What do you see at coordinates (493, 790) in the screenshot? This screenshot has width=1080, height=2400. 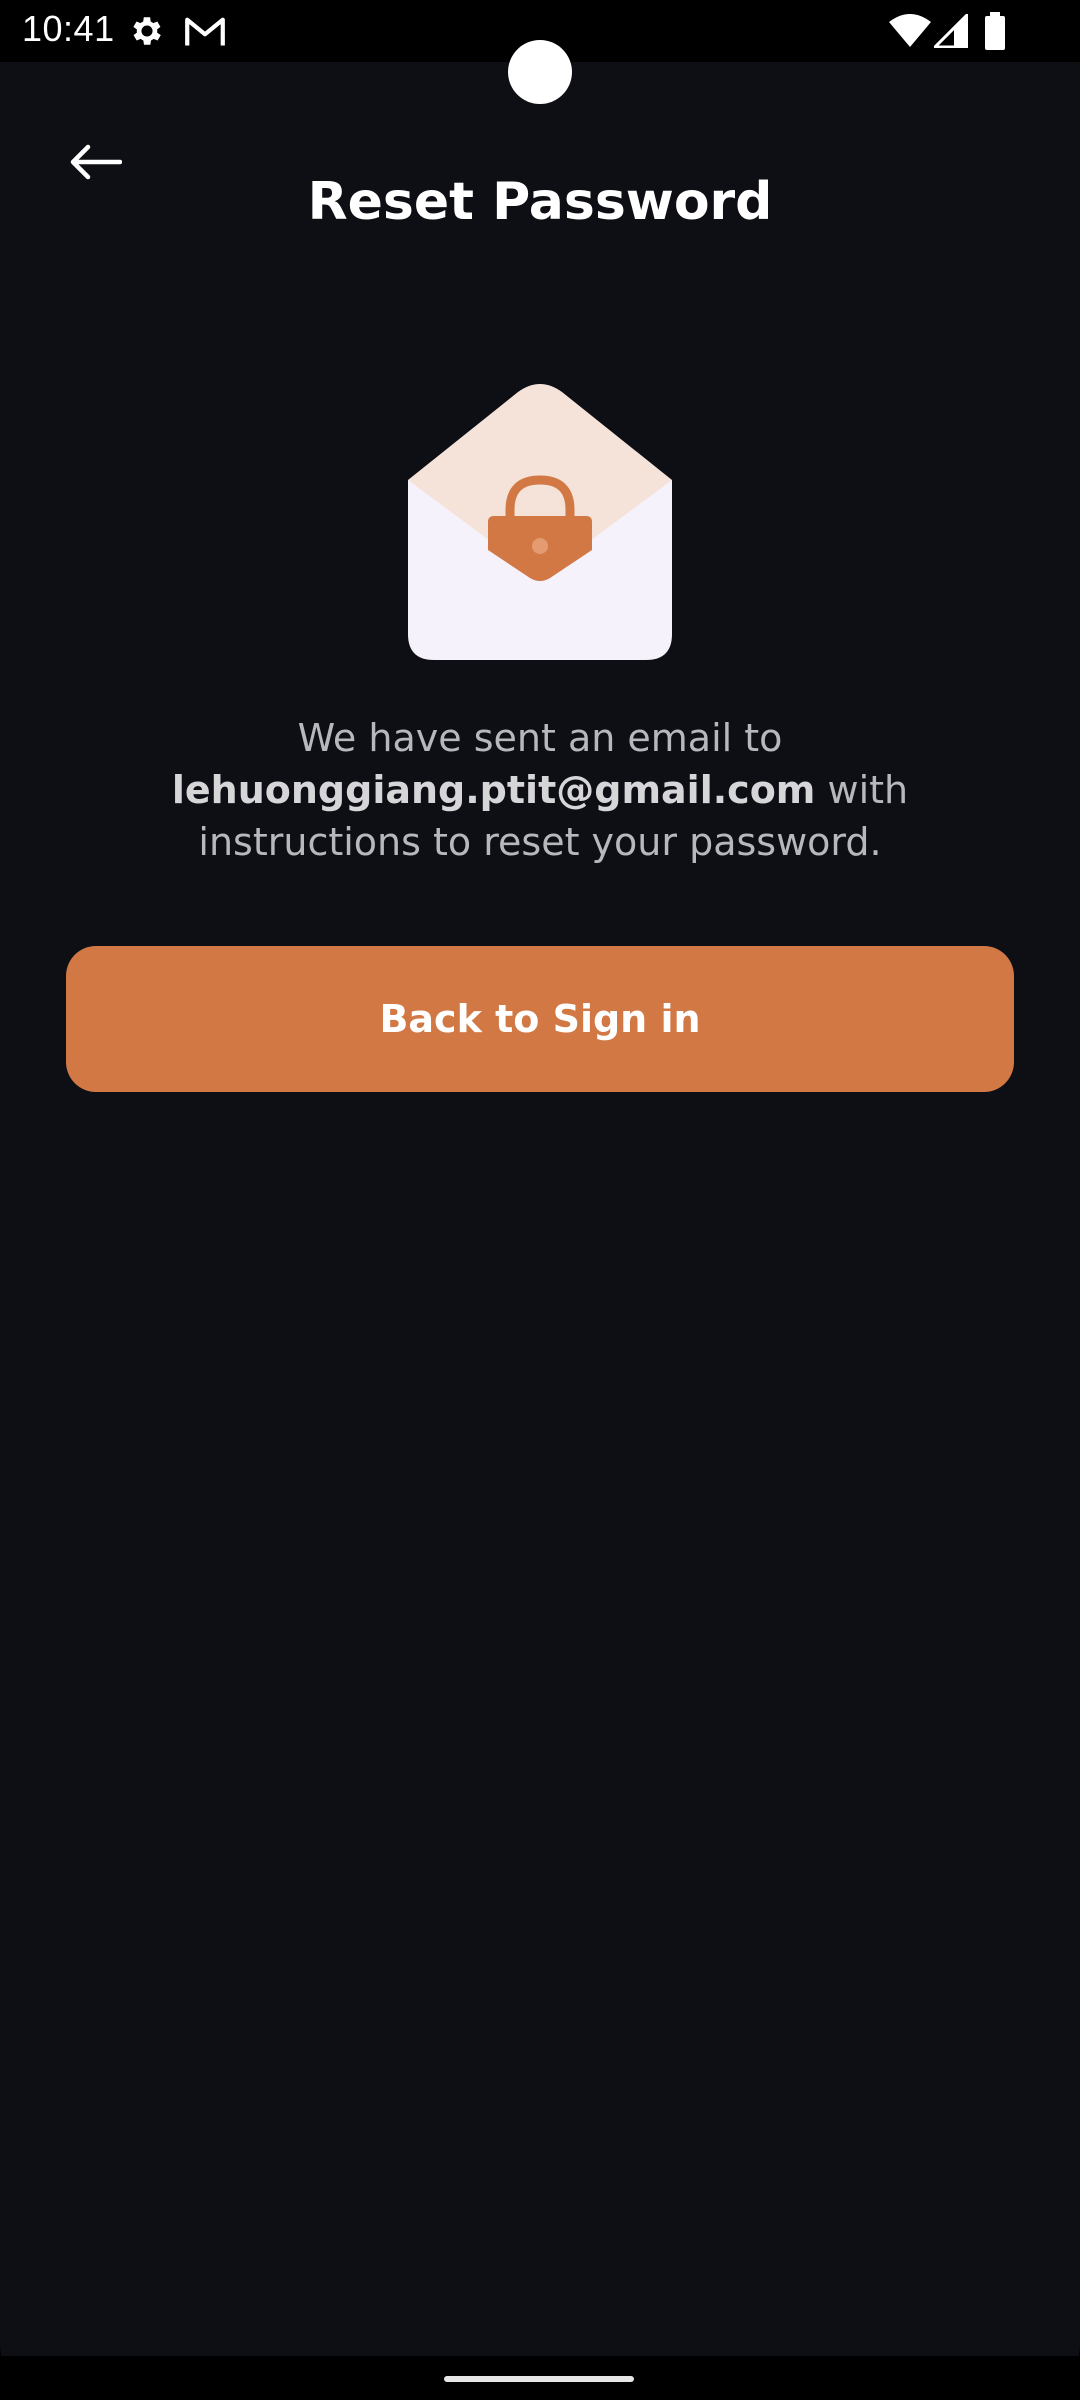 I see `email-address: lehuonggiang.ptit@gmail.com` at bounding box center [493, 790].